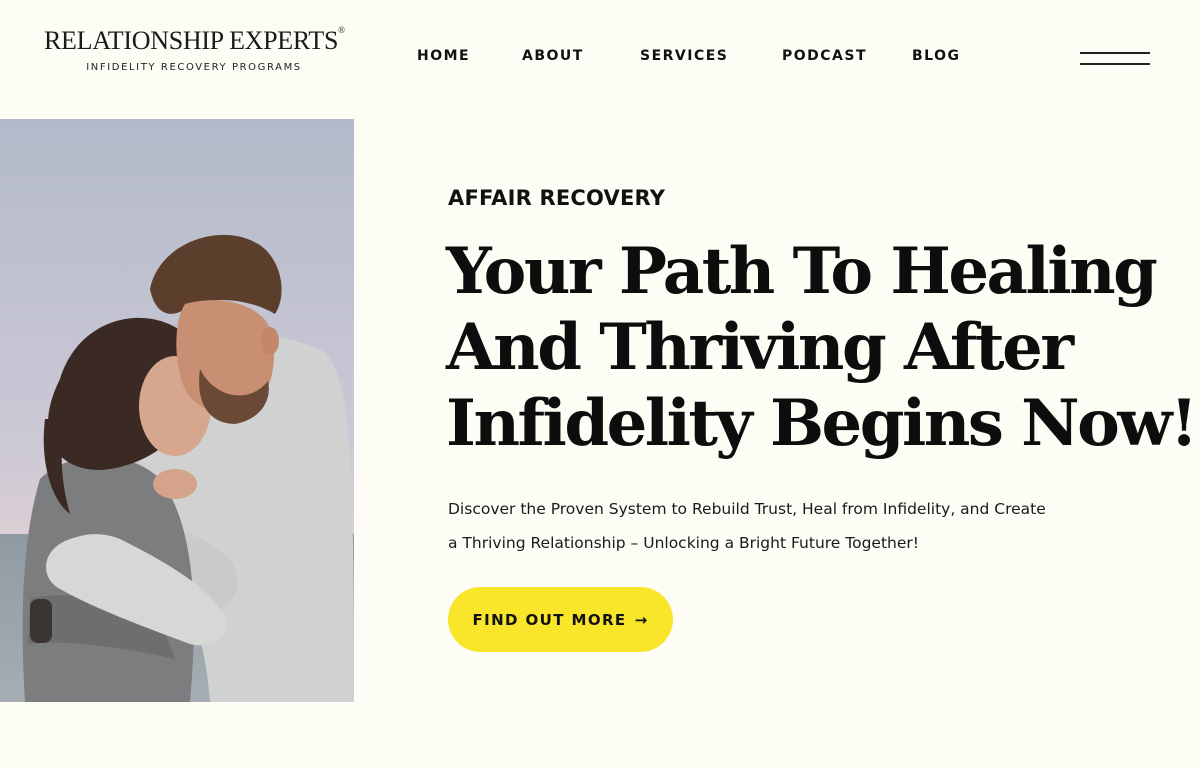  I want to click on headline-line-2: And Thriving After, so click(760, 347).